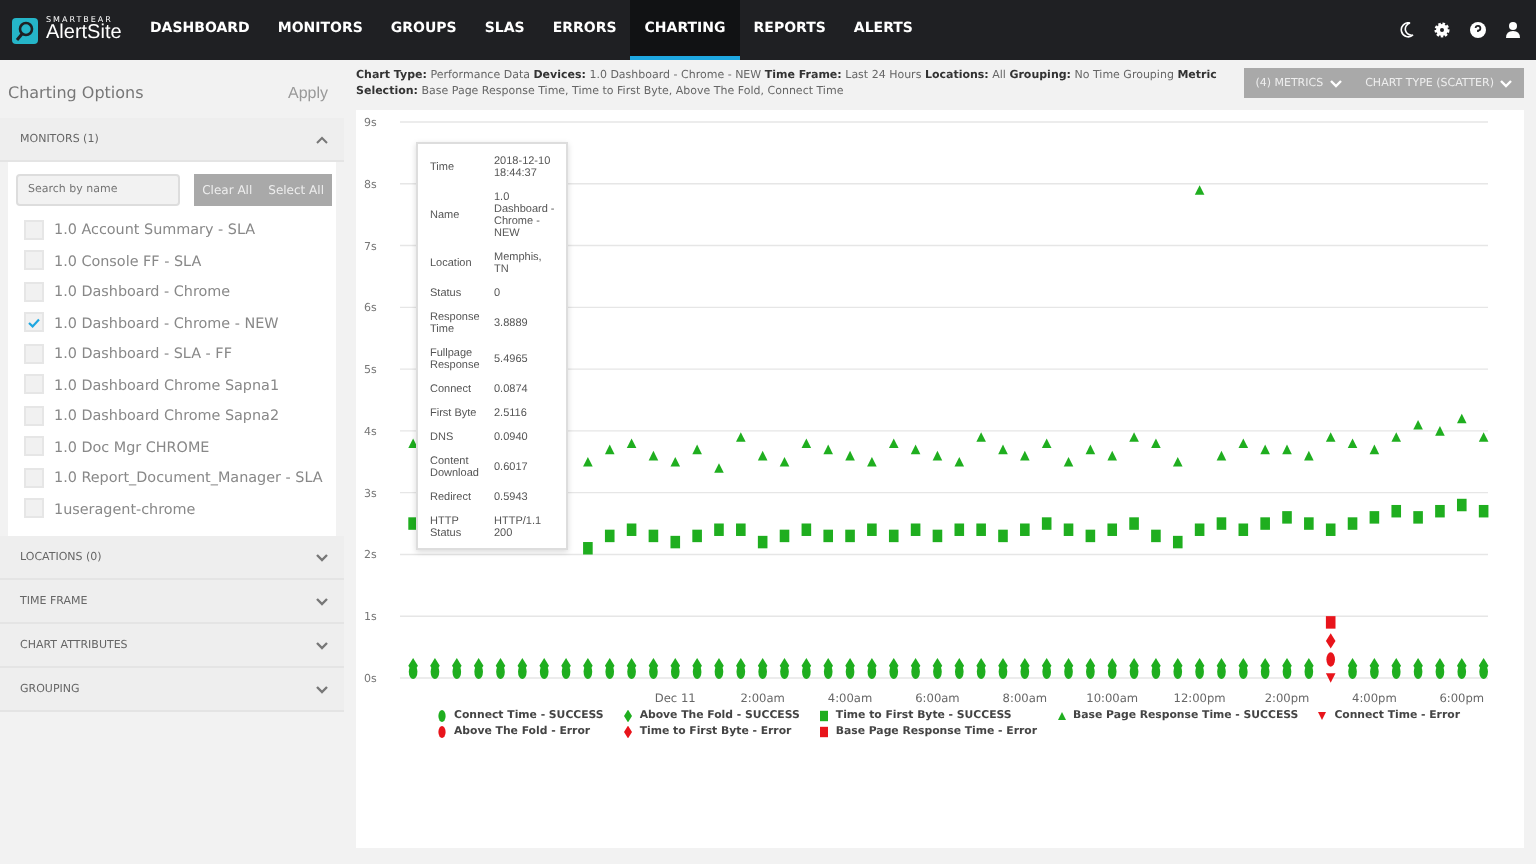 This screenshot has width=1536, height=864. Describe the element at coordinates (84, 34) in the screenshot. I see `product-name: AlertSite` at that location.